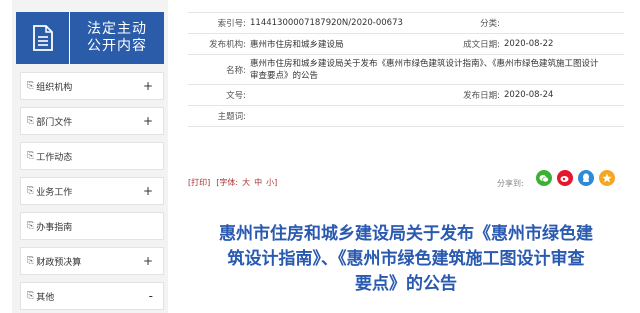 This screenshot has width=640, height=313. What do you see at coordinates (54, 87) in the screenshot?
I see `sidebar-item-label: 组织机构` at bounding box center [54, 87].